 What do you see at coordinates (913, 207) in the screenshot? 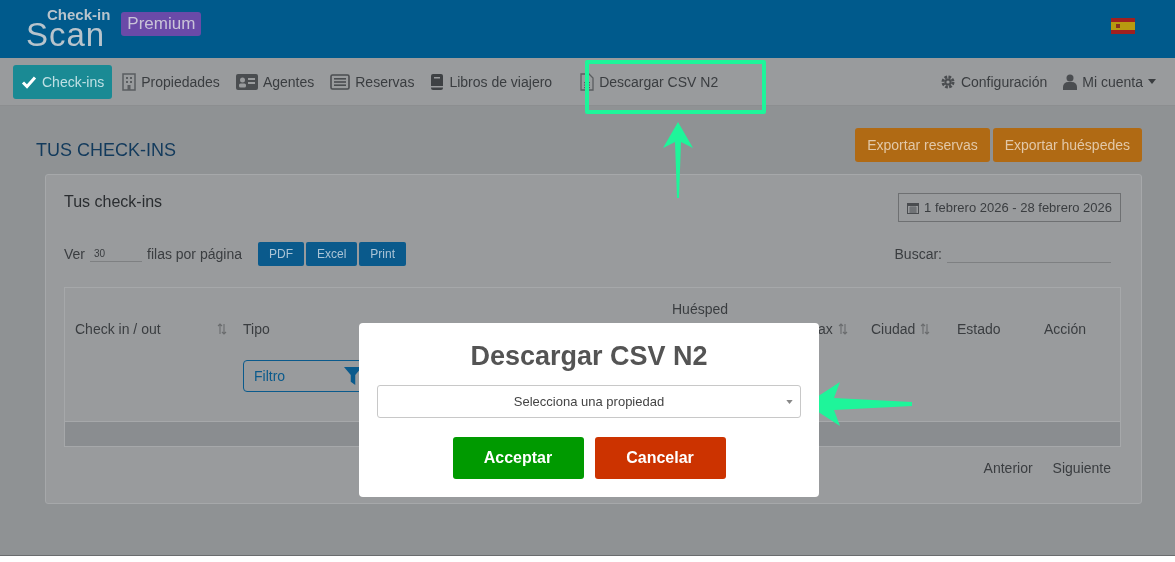
I see `calendar-icon` at bounding box center [913, 207].